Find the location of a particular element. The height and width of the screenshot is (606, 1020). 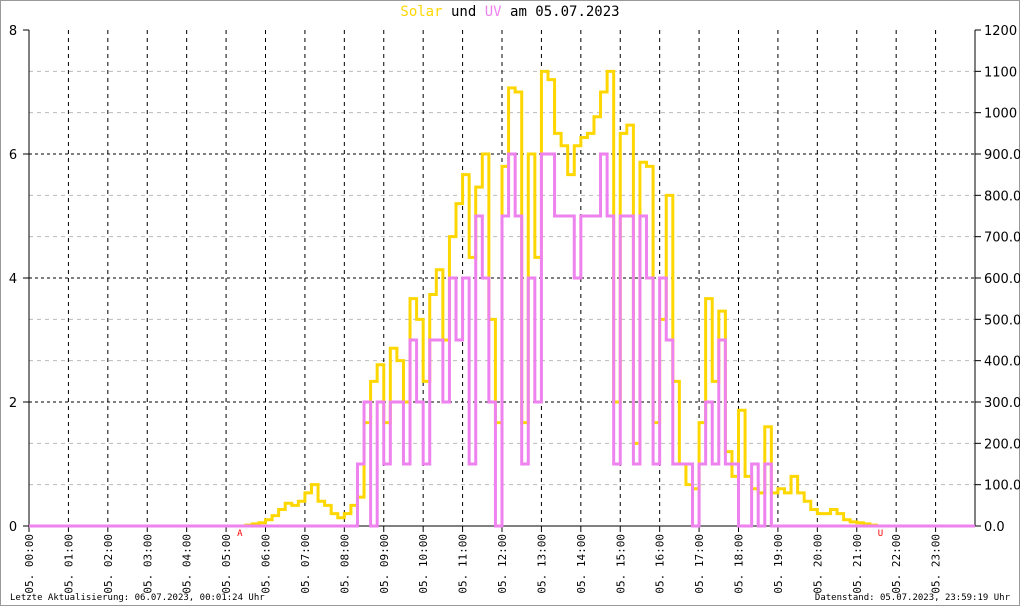

x-tick-label: 05. 05:00 is located at coordinates (226, 564).